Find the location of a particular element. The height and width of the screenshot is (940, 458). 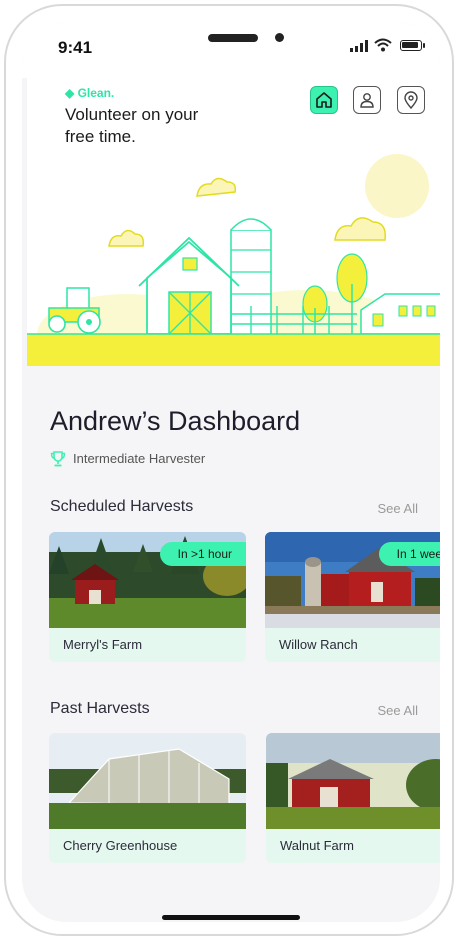

battery-icon is located at coordinates (411, 45).